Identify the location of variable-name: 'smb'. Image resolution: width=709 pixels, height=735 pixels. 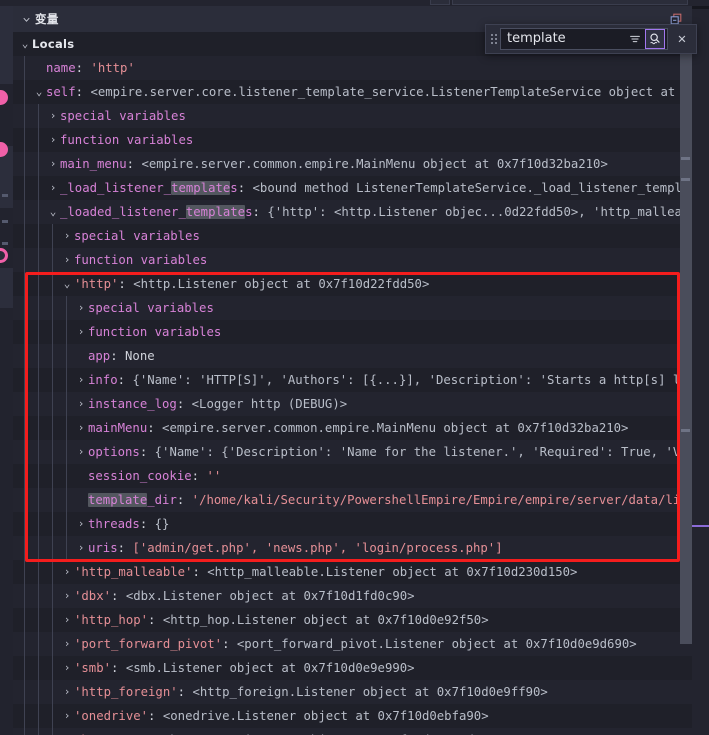
(93, 668).